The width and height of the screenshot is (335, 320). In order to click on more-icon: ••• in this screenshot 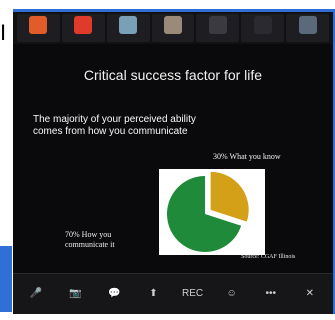, I will do `click(271, 293)`.